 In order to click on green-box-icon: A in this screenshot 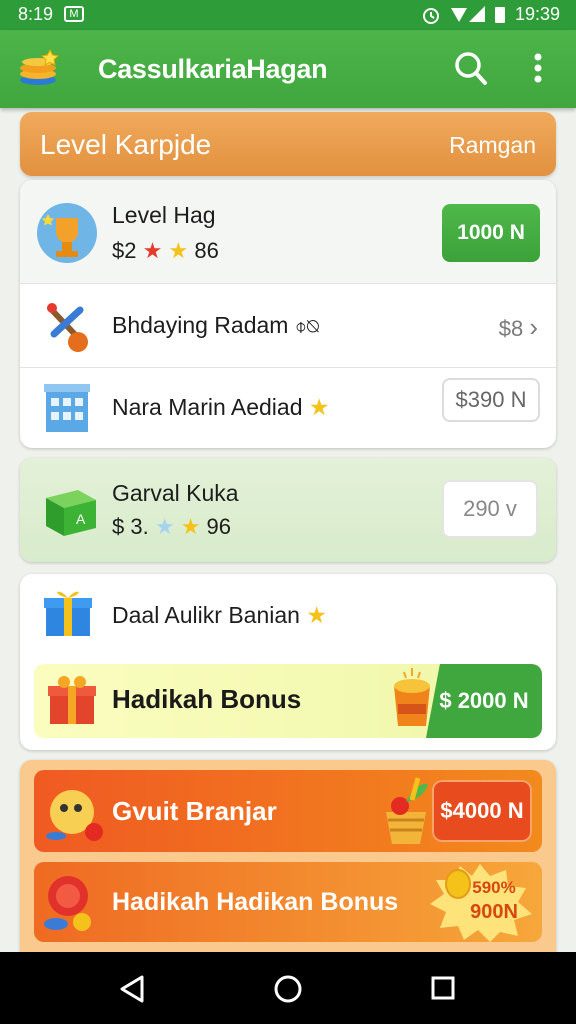, I will do `click(71, 513)`.